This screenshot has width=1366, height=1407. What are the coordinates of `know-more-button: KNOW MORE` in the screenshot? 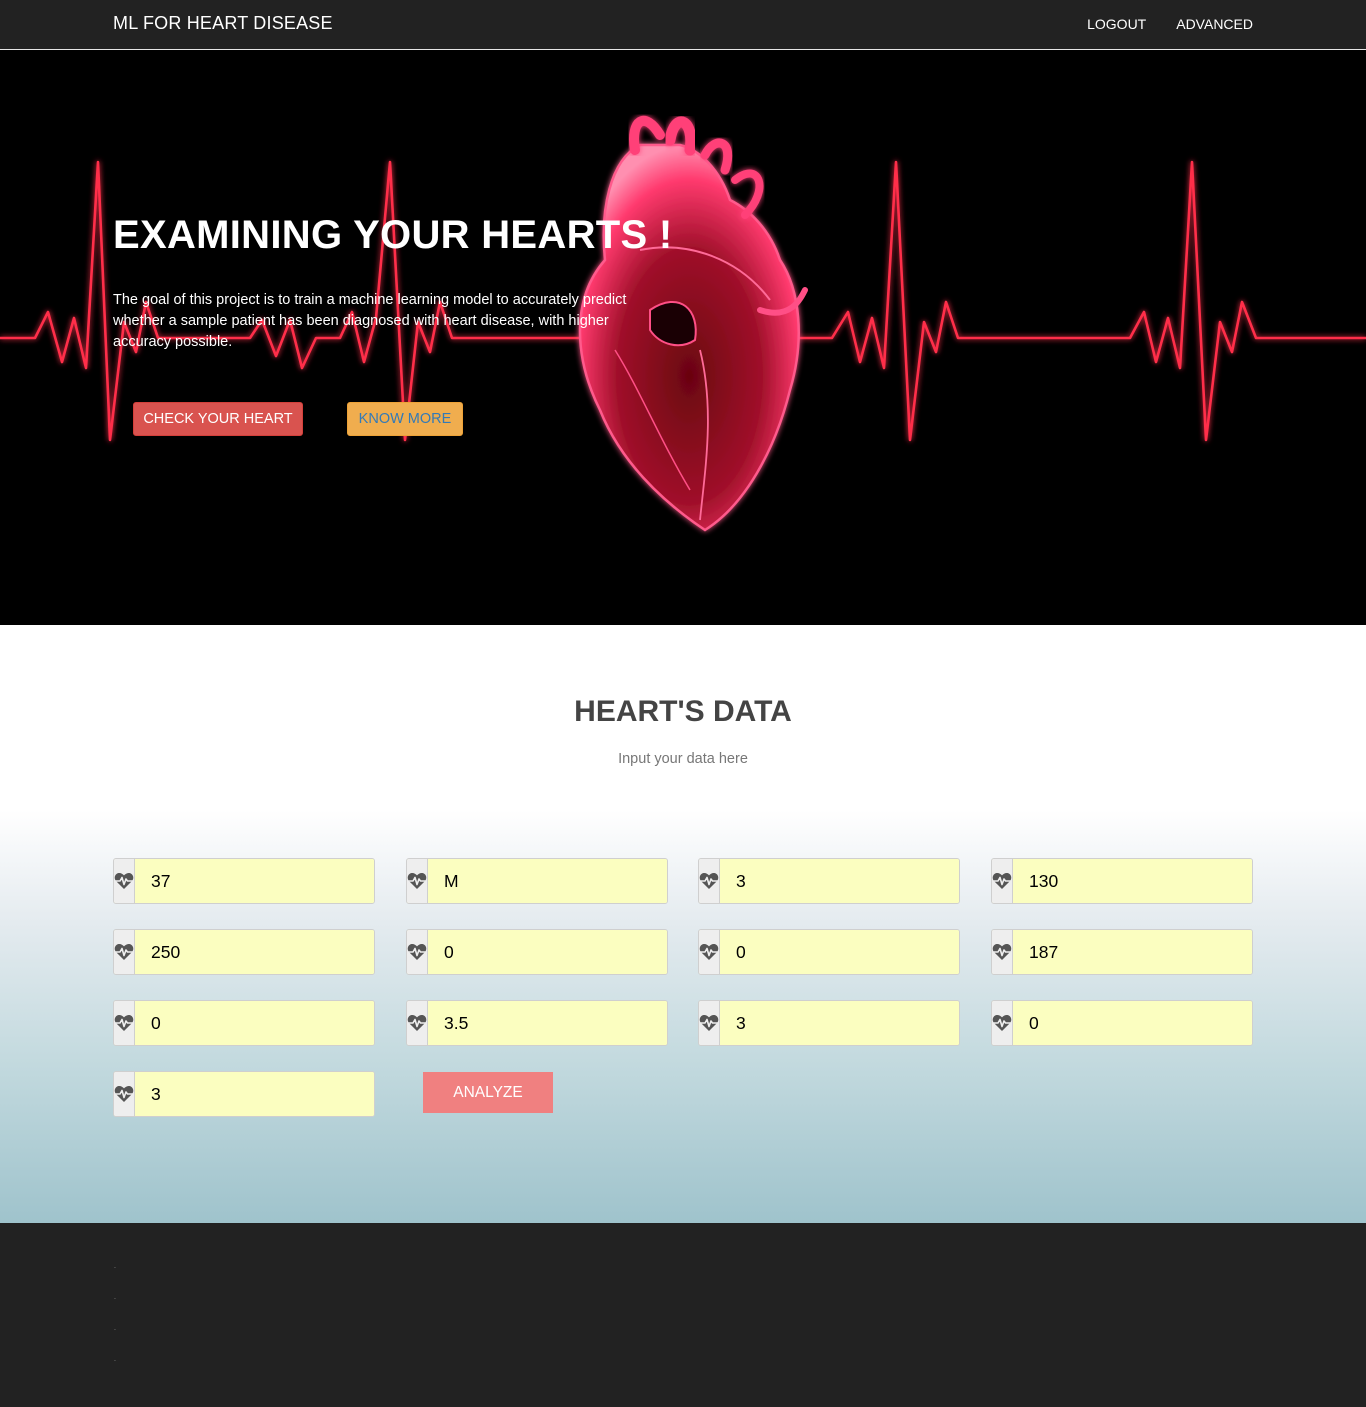 It's located at (405, 419).